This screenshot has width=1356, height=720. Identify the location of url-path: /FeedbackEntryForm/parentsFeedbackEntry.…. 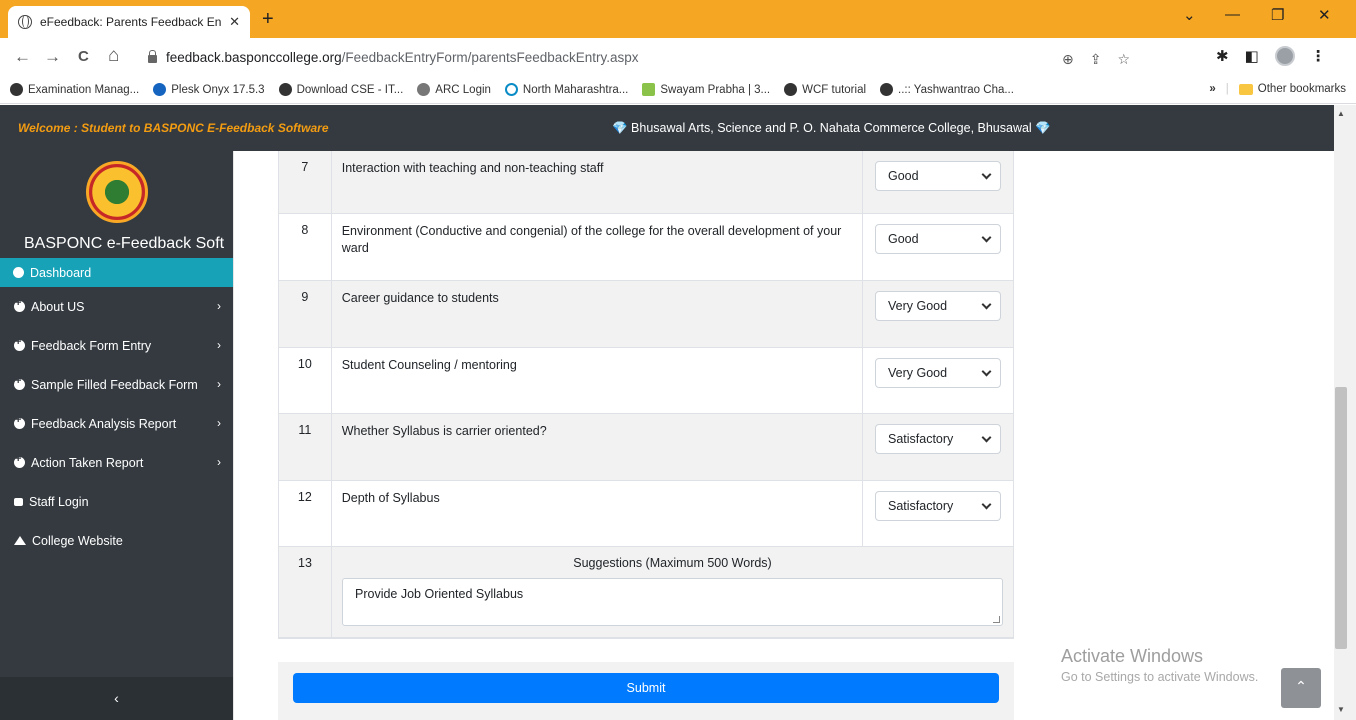
(490, 57).